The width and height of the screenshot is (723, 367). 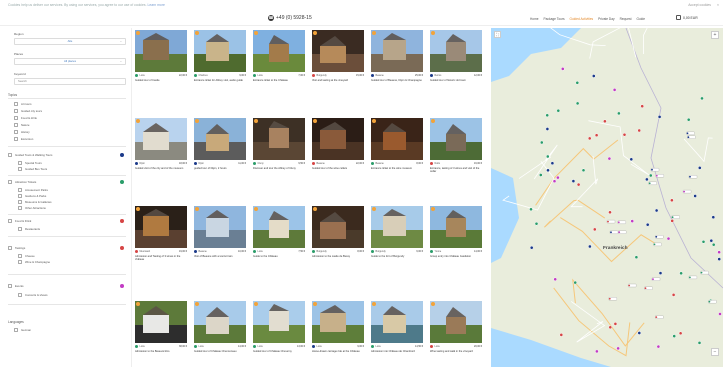 What do you see at coordinates (687, 17) in the screenshot?
I see `cart-button: 0,00 EUR` at bounding box center [687, 17].